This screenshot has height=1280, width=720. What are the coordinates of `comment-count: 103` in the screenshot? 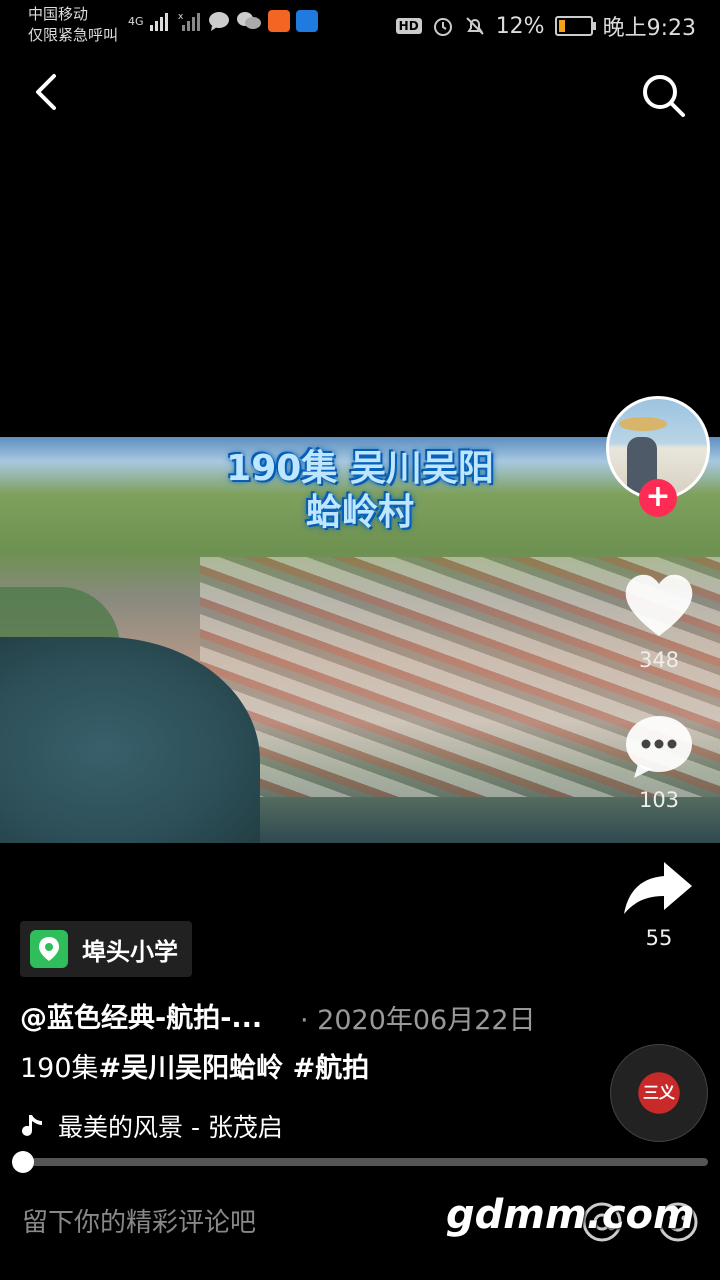 It's located at (659, 800).